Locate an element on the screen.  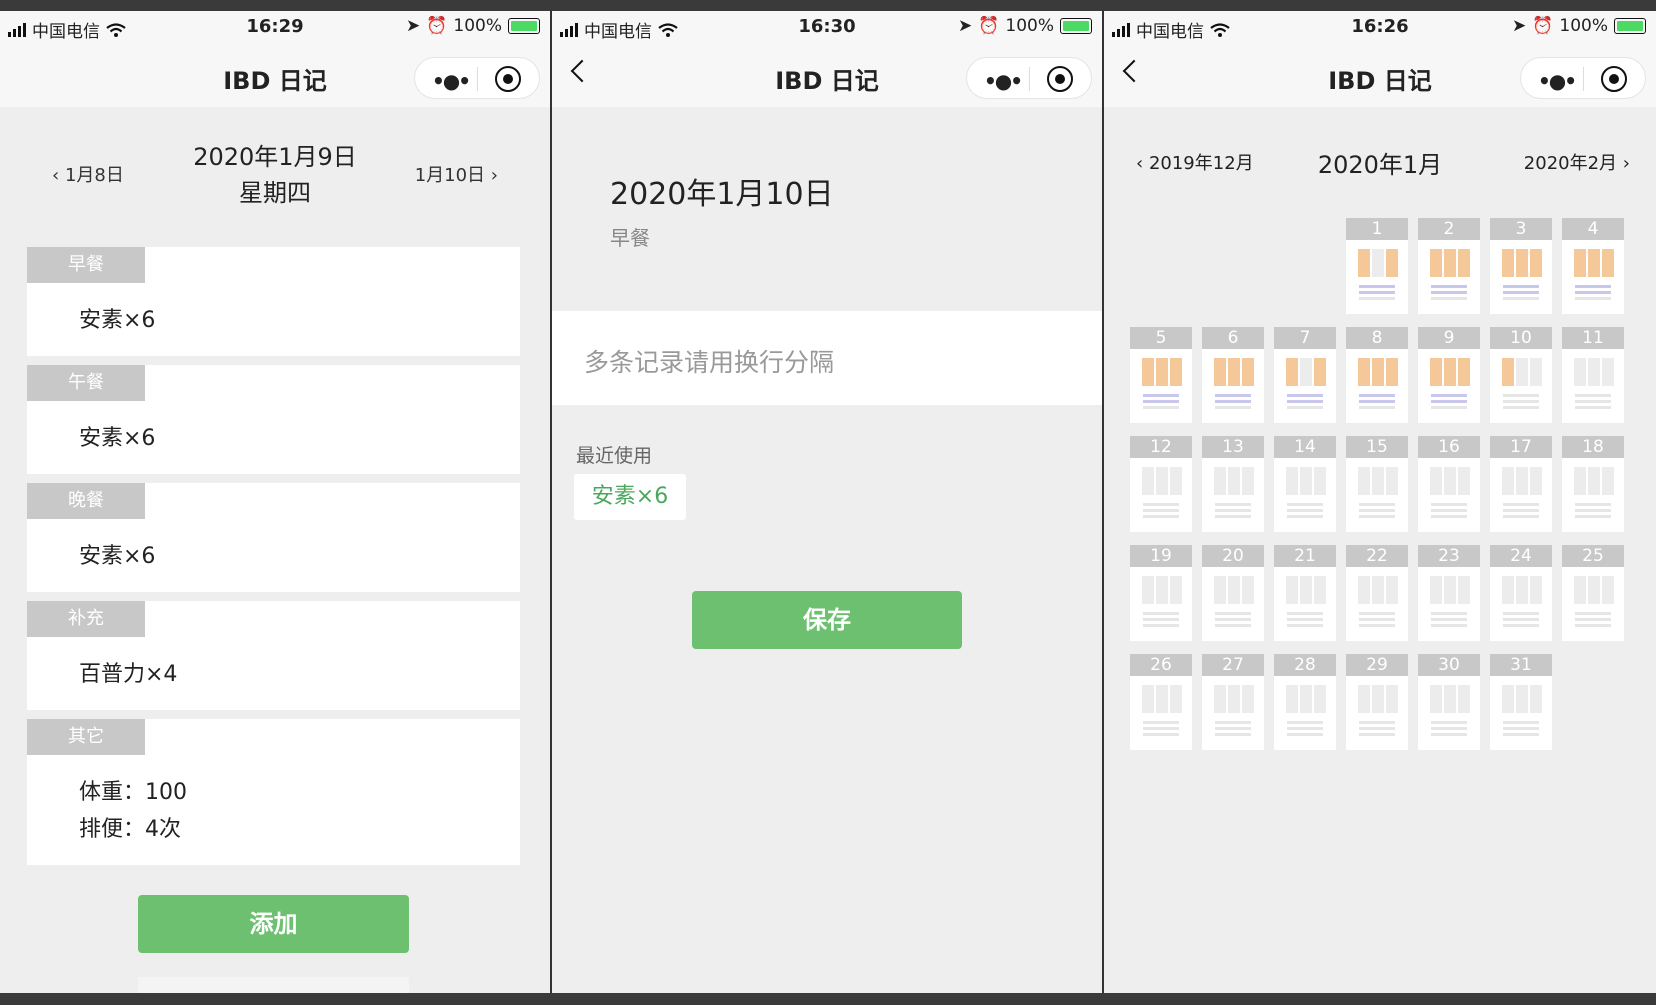
calendar-day-cell: 25 is located at coordinates (1593, 593).